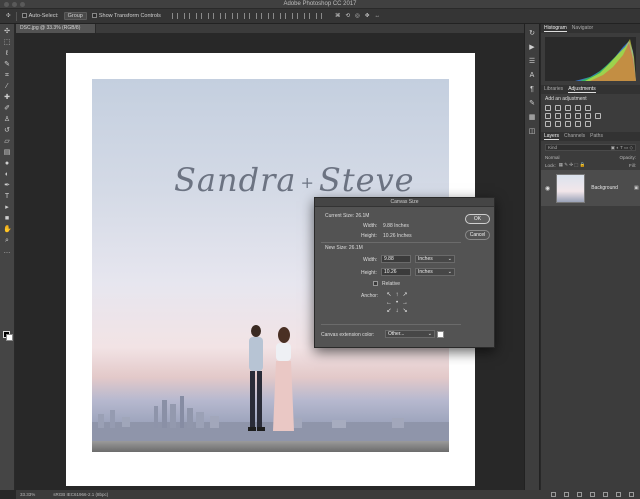 This screenshot has width=640, height=499. I want to click on channel-mixer-icon, so click(588, 116).